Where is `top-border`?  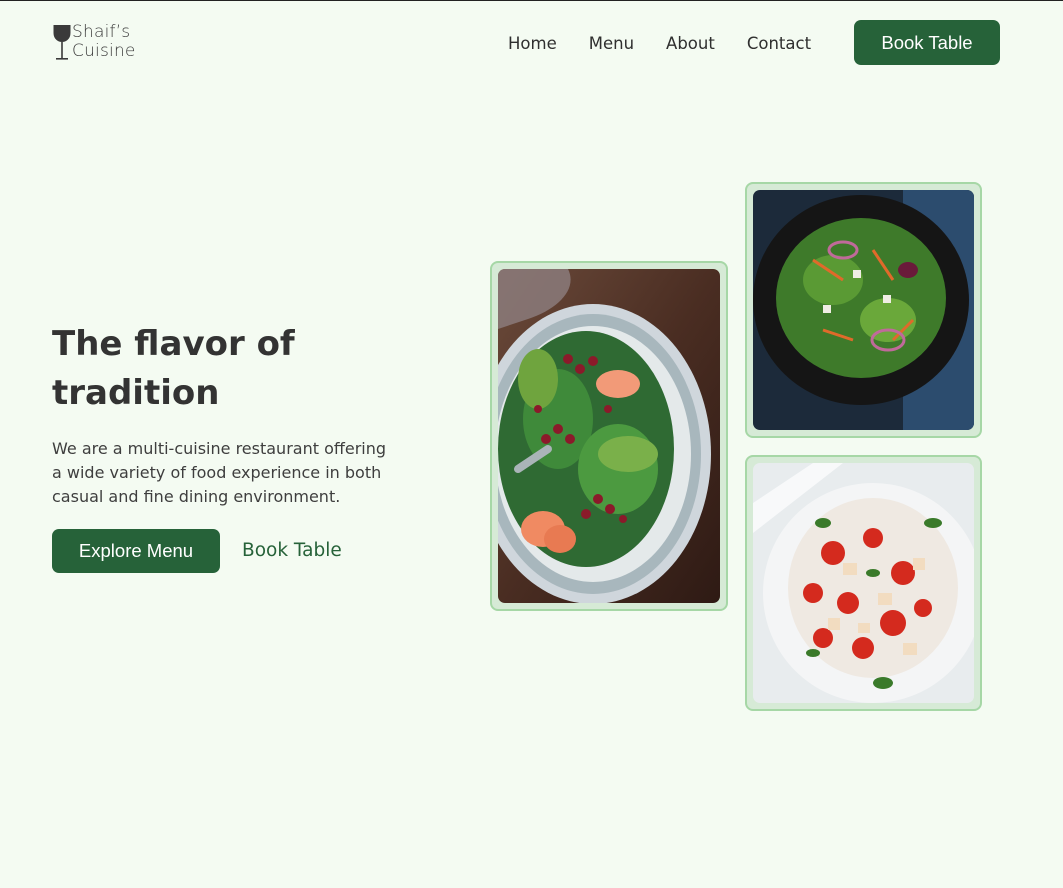
top-border is located at coordinates (531, 0).